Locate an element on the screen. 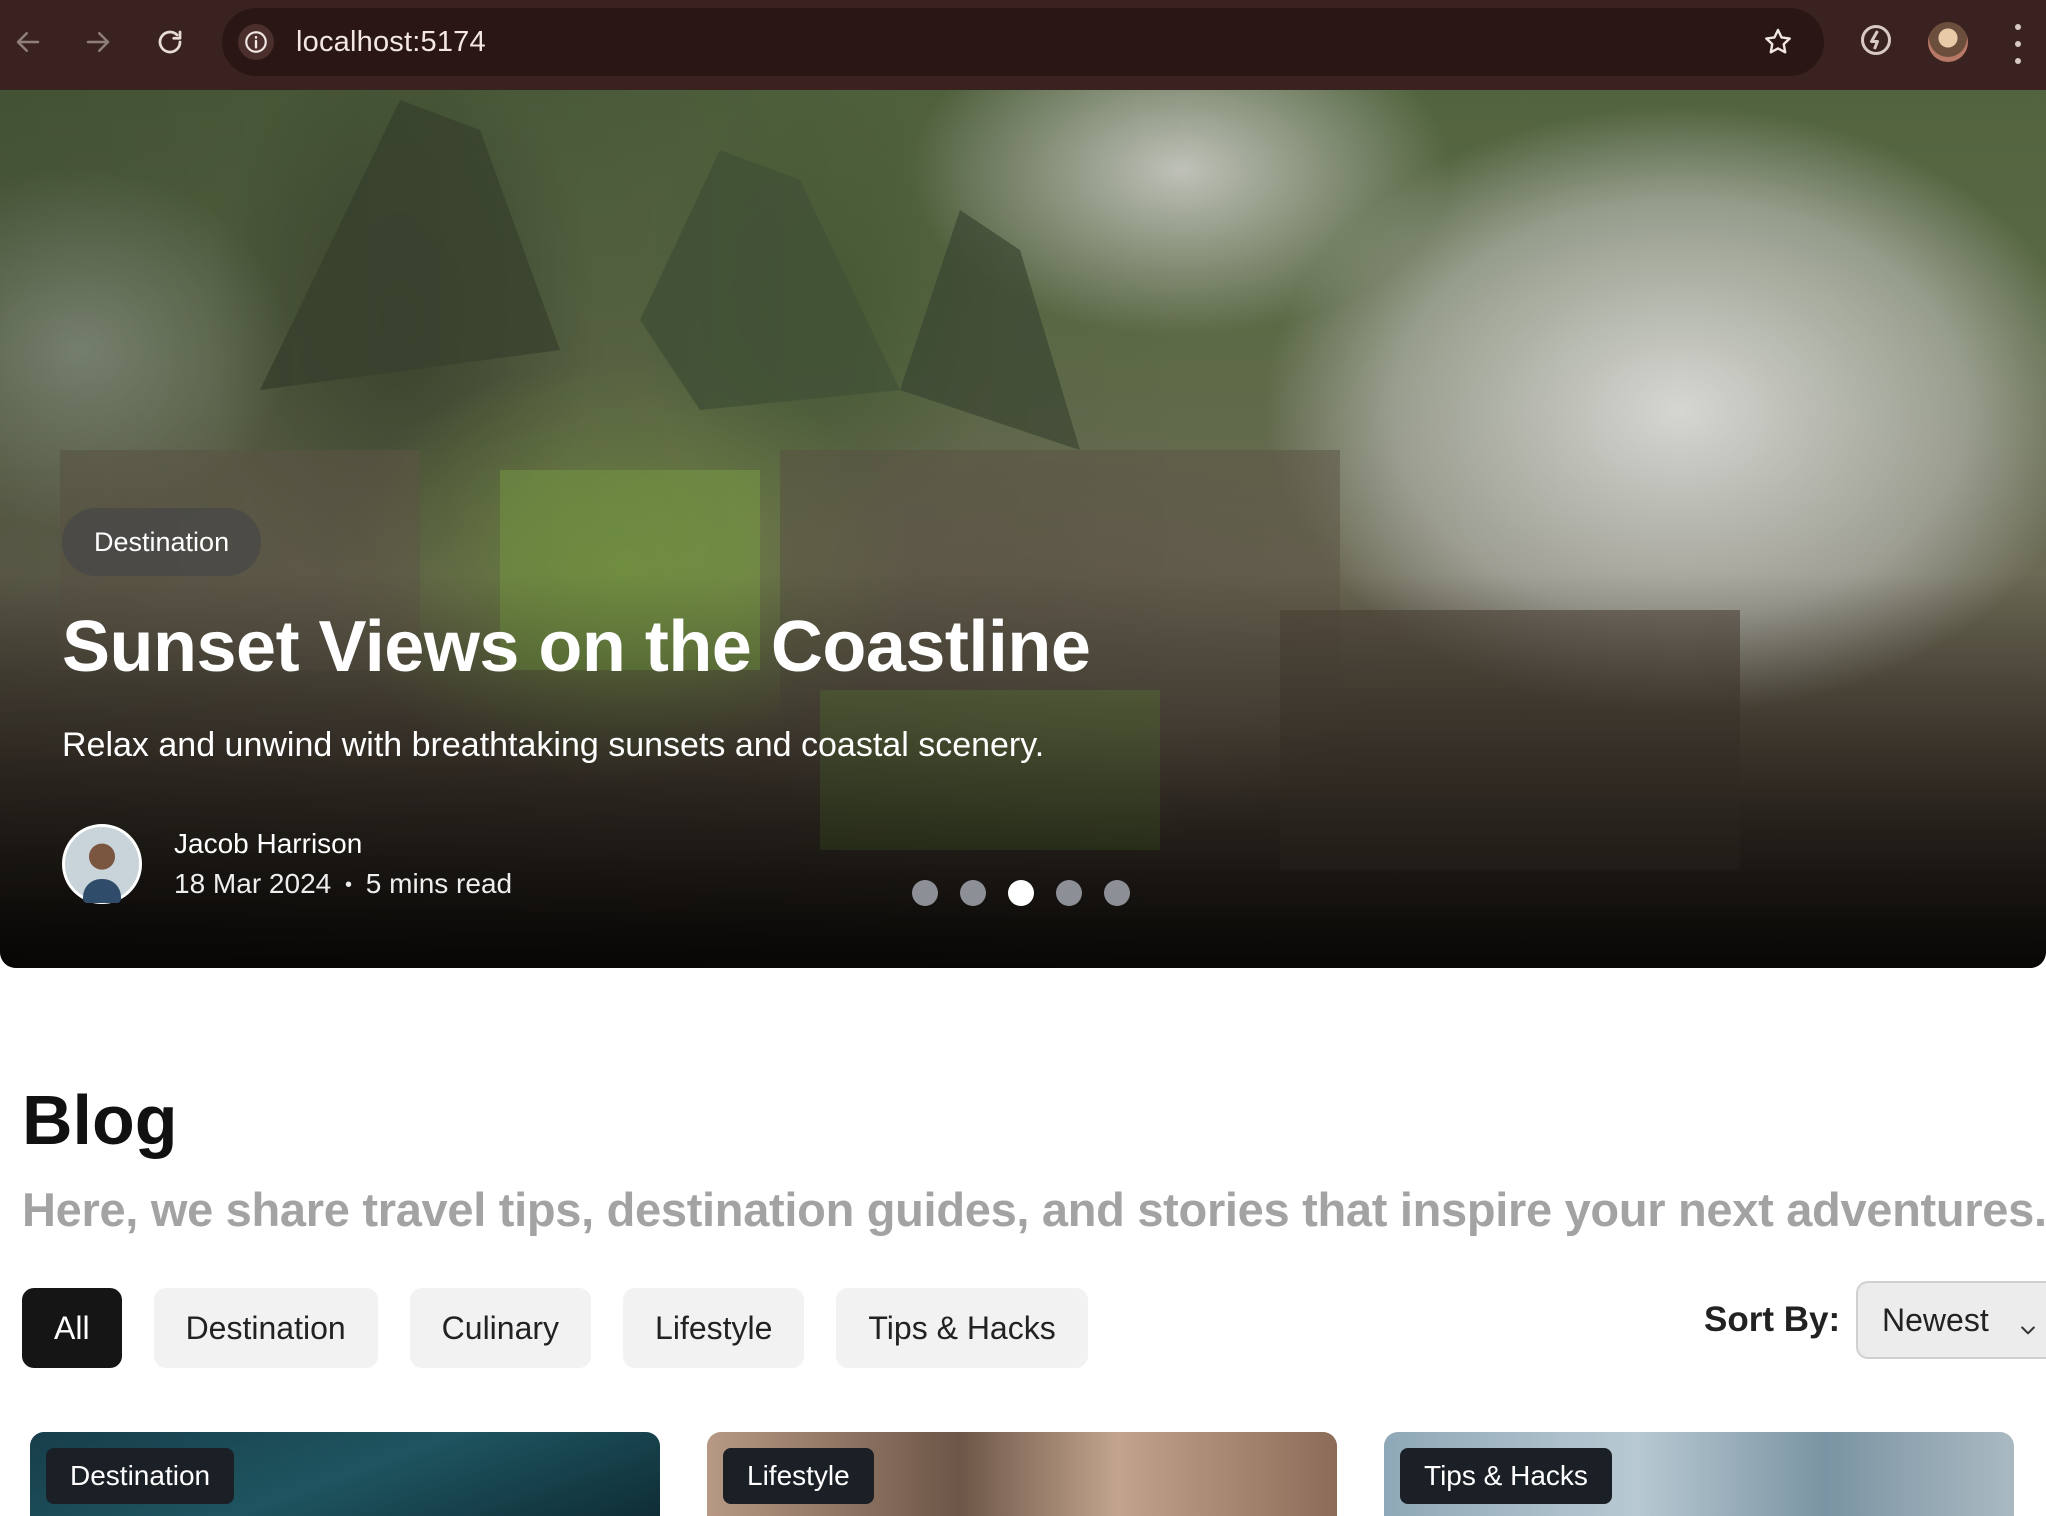  url-text: localhost:5174 is located at coordinates (391, 42).